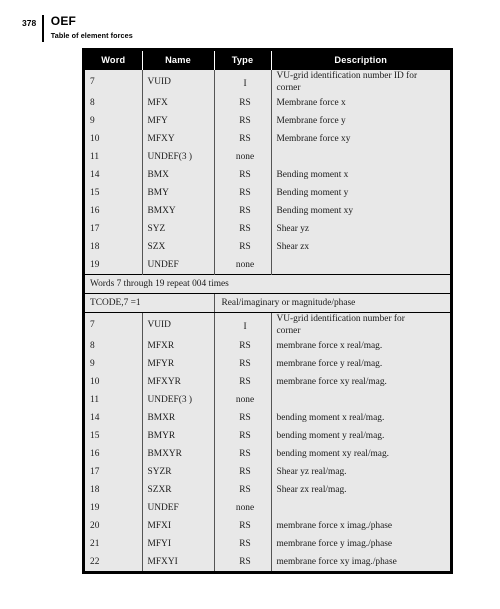 This screenshot has width=500, height=609. I want to click on cell-name: MFXY, so click(178, 139).